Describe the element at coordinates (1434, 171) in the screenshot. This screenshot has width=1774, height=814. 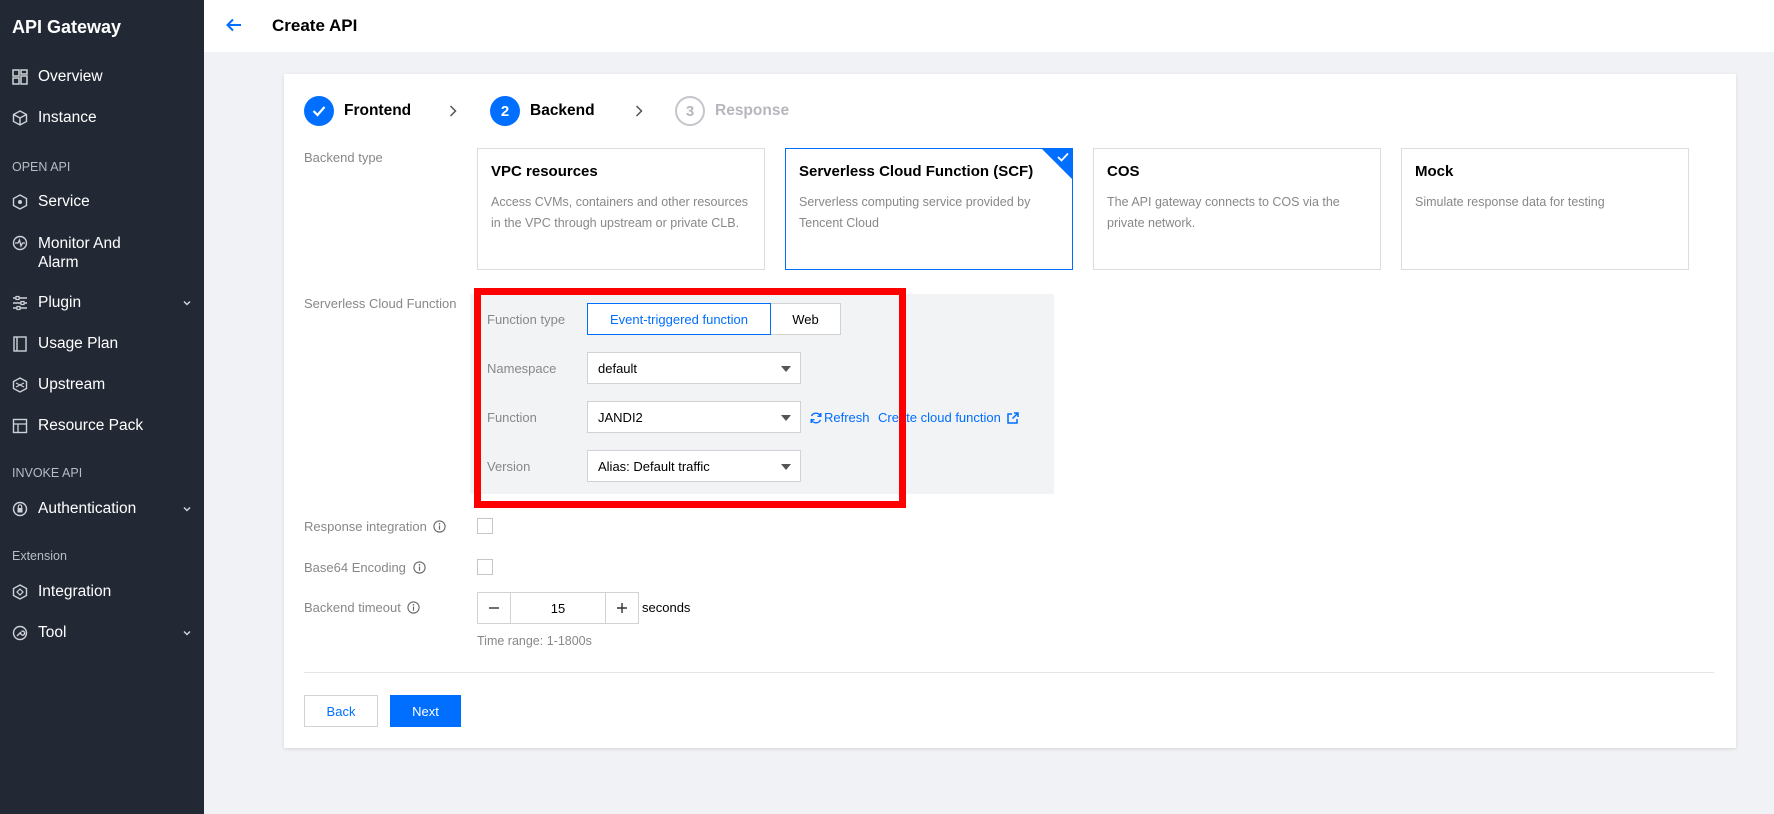
I see `tile-title: Mock` at that location.